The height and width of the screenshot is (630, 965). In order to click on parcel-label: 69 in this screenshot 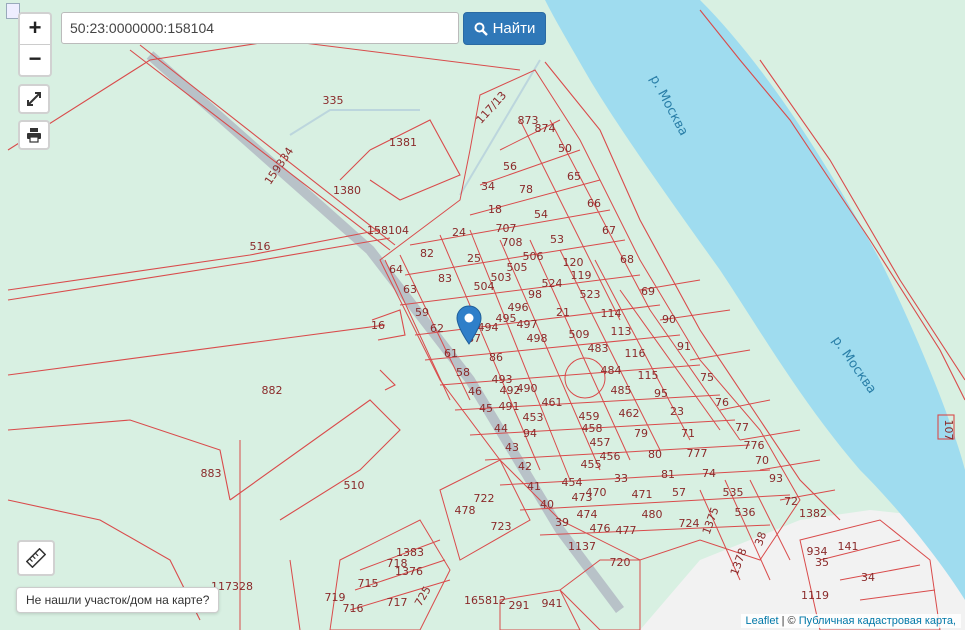, I will do `click(648, 291)`.